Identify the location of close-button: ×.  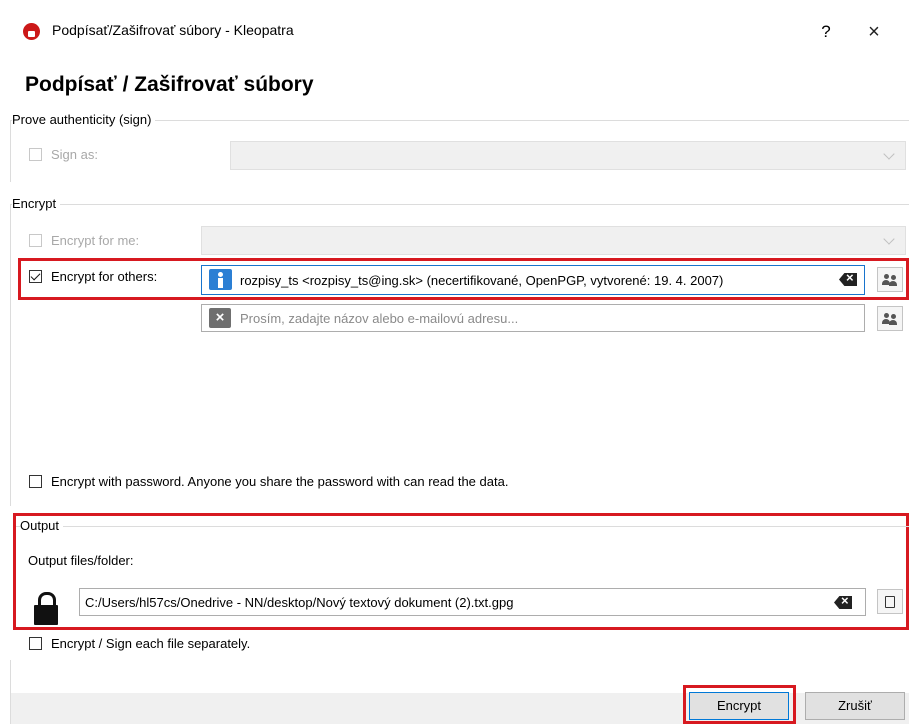
(874, 32).